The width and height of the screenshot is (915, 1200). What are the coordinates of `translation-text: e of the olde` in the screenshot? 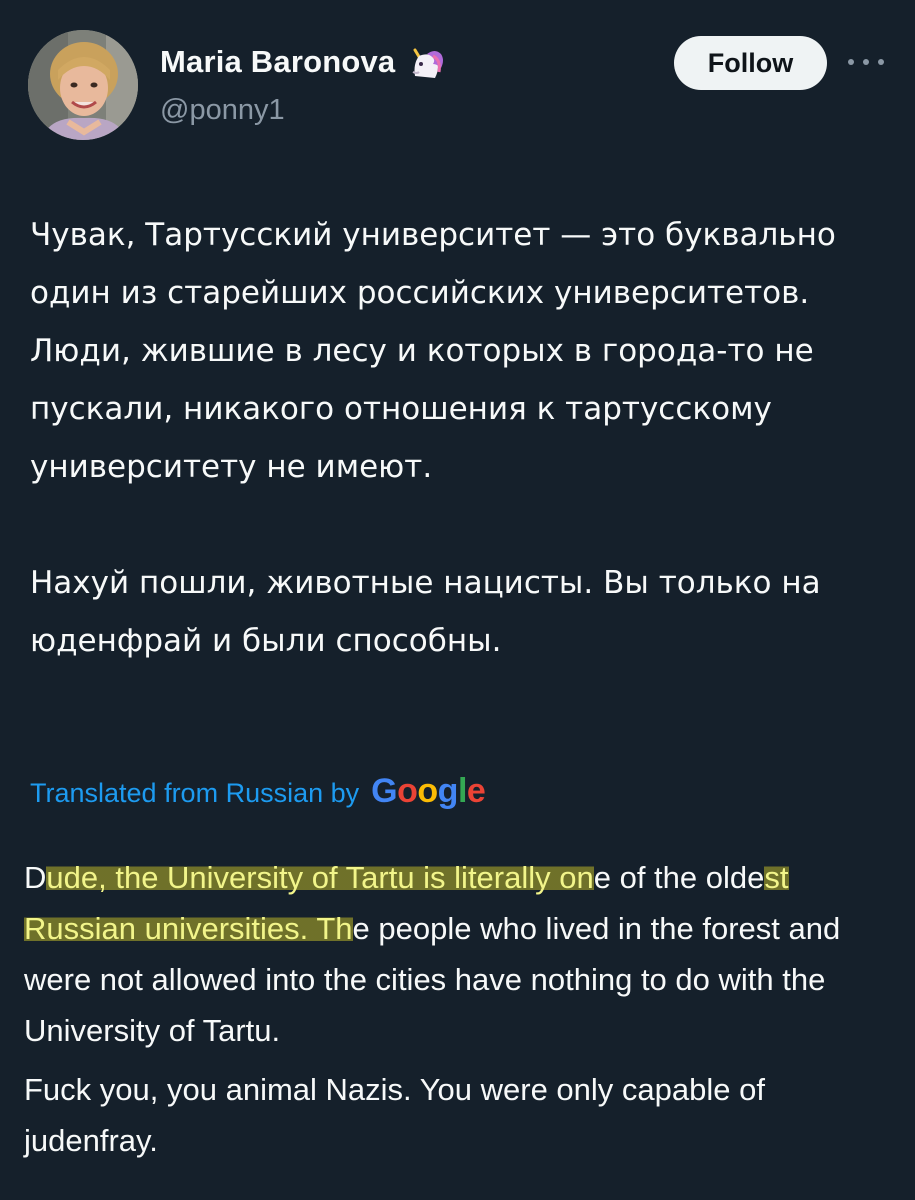 It's located at (679, 877).